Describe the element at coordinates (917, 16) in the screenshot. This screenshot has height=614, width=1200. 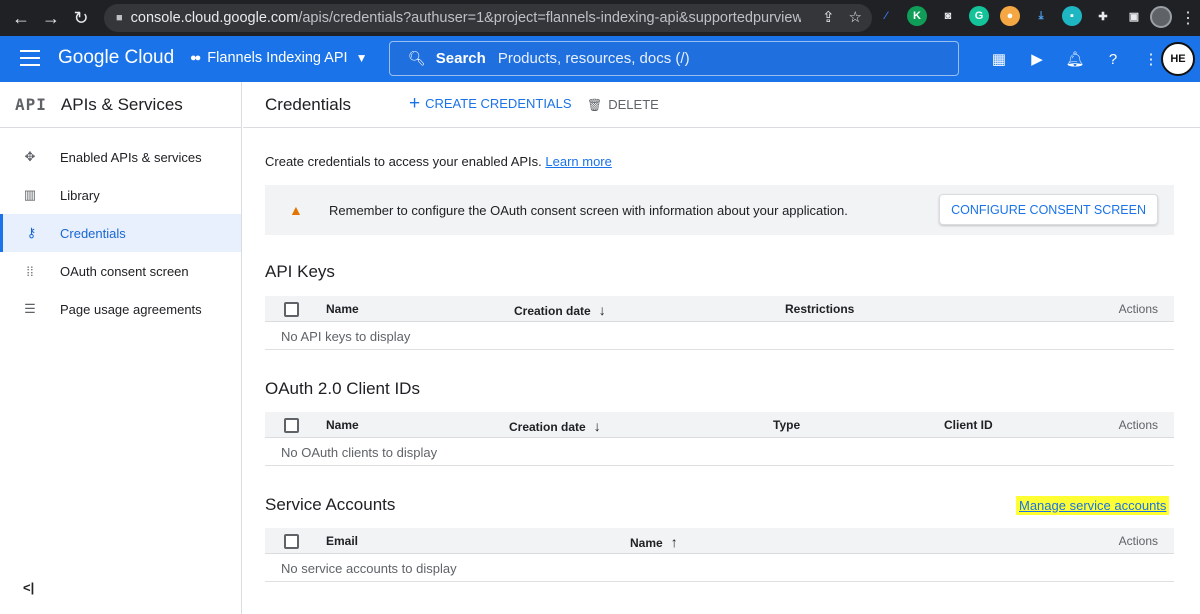
I see `extension-k-icon: K` at that location.